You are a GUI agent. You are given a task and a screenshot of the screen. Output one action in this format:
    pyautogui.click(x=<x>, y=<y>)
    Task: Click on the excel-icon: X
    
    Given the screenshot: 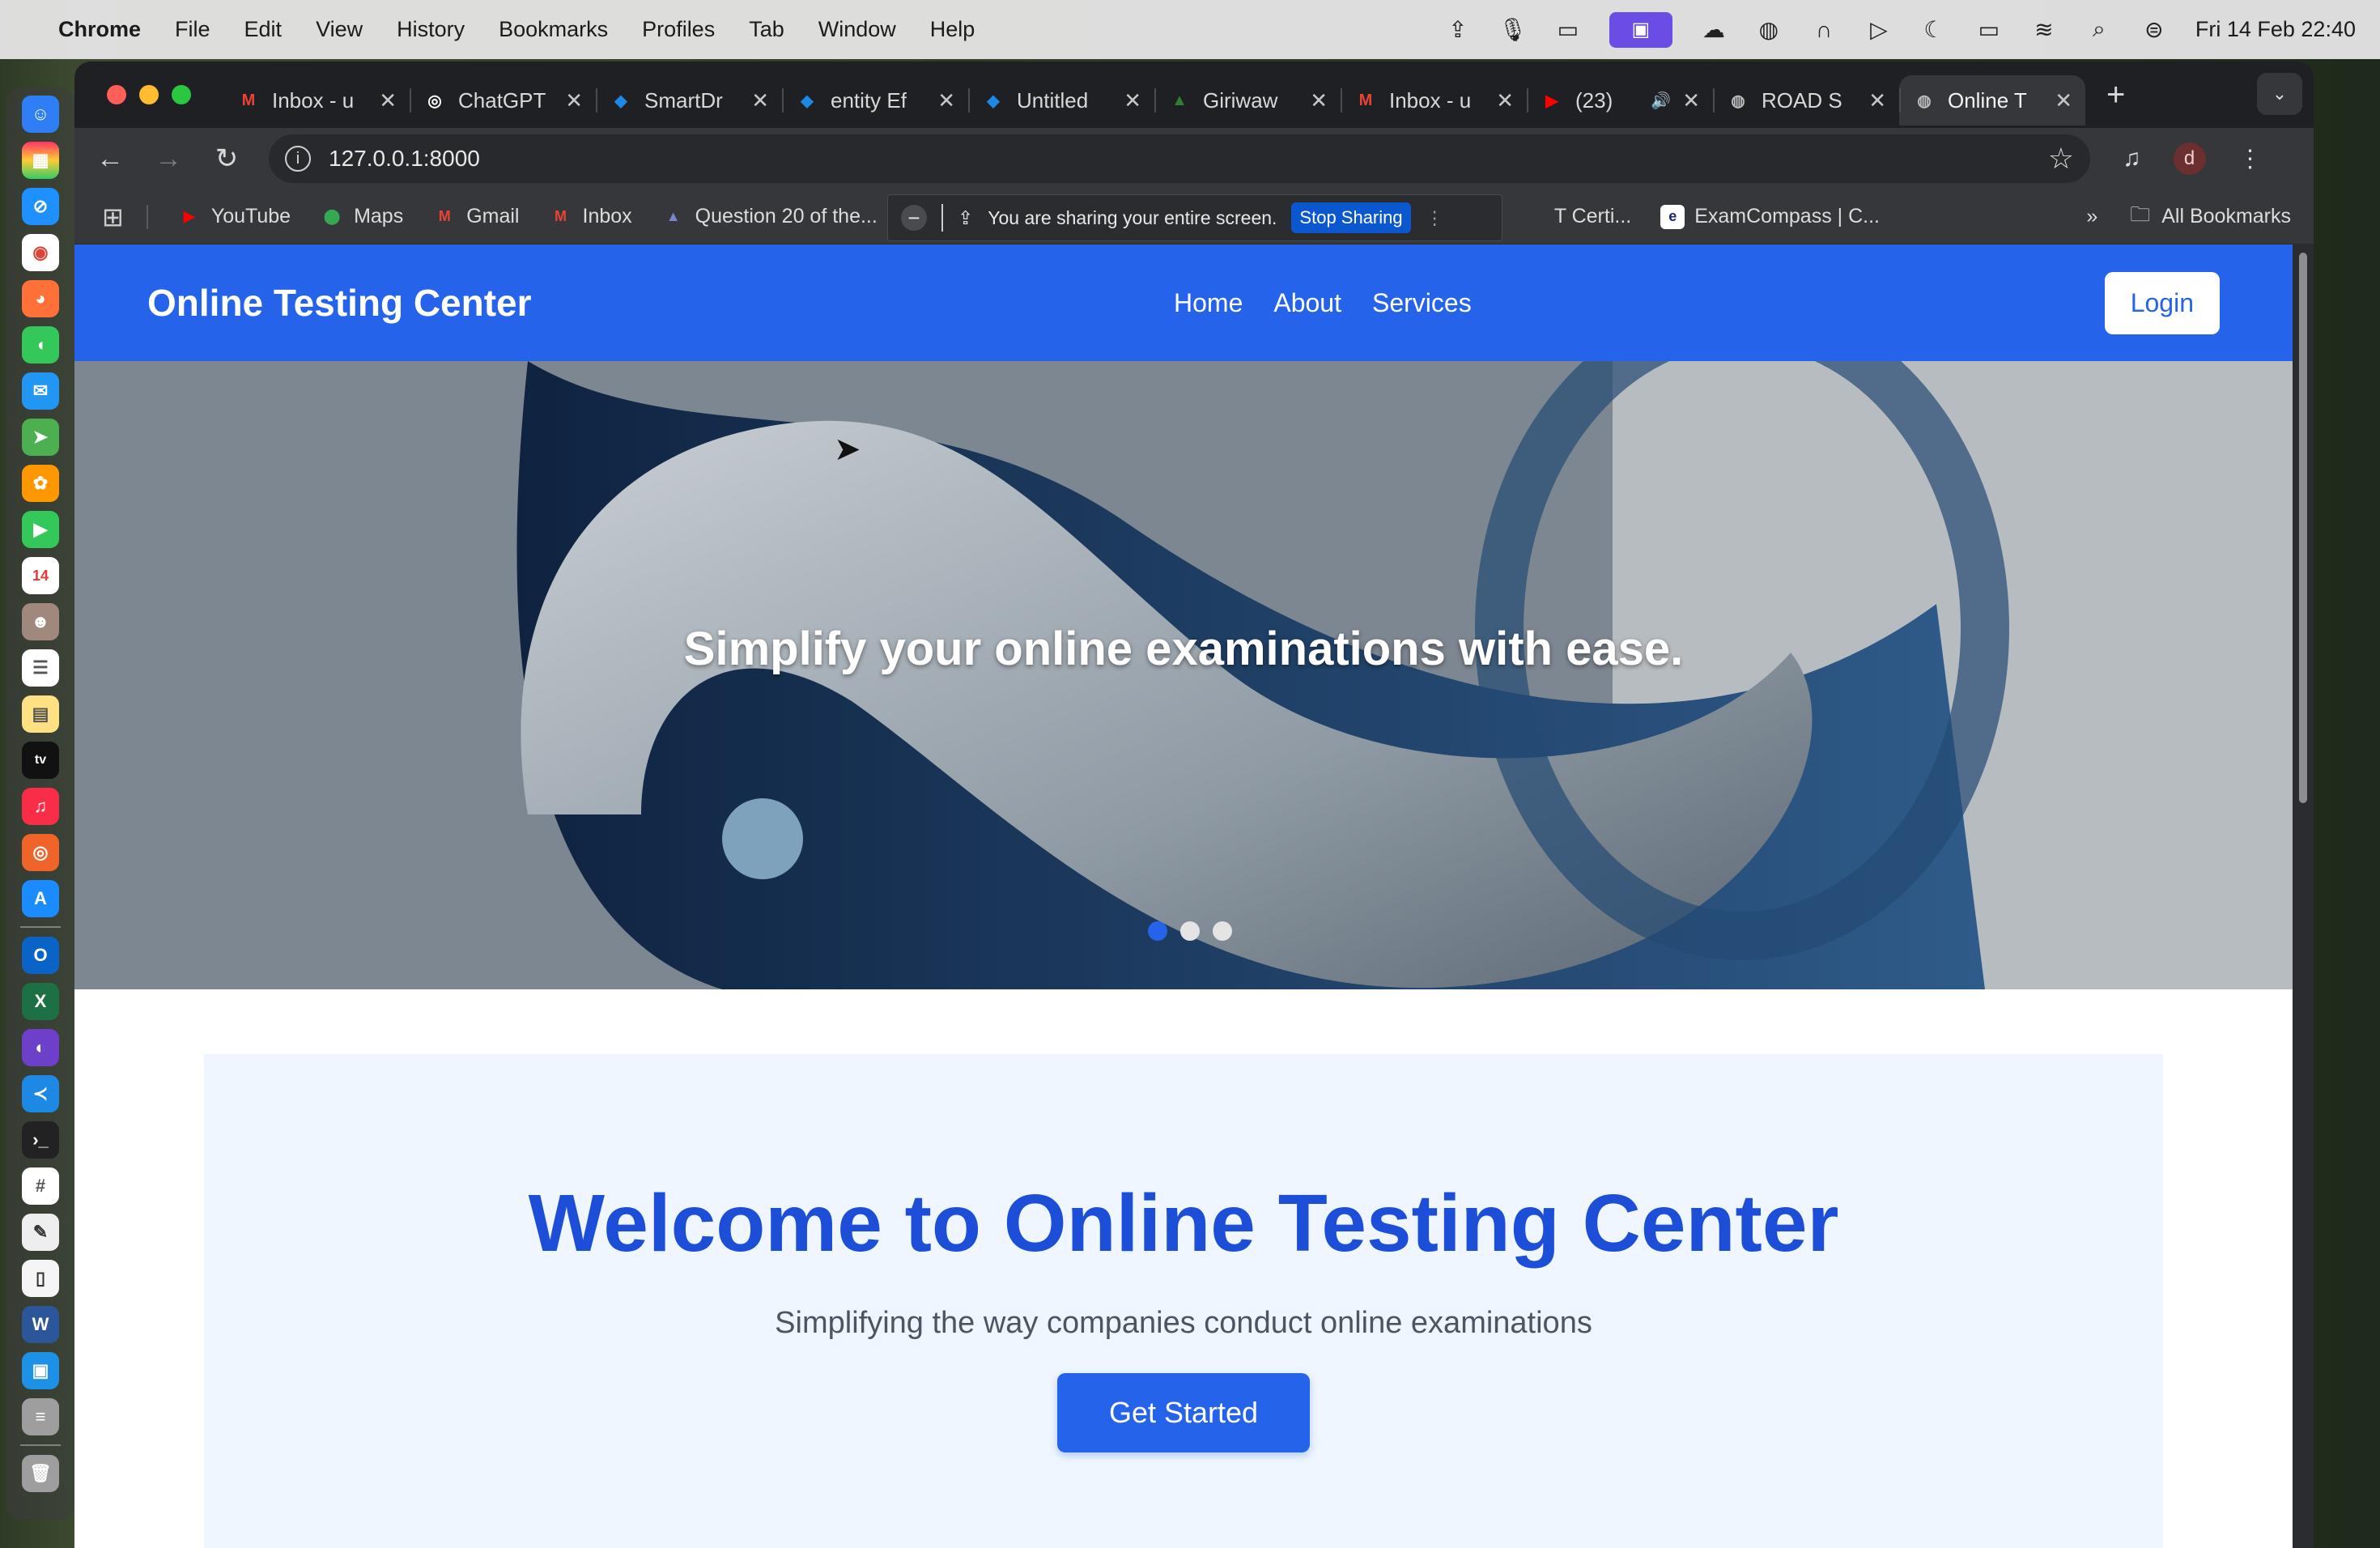 What is the action you would take?
    pyautogui.click(x=40, y=1001)
    